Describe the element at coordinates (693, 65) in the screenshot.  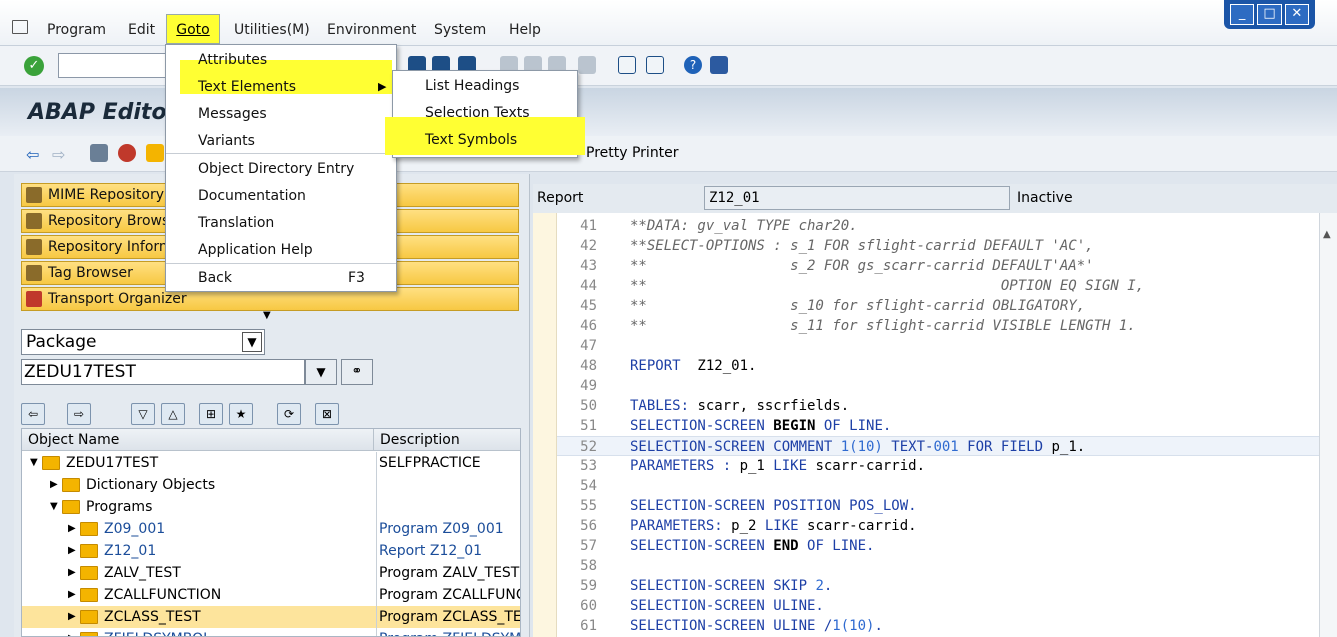
I see `help-icon: ?` at that location.